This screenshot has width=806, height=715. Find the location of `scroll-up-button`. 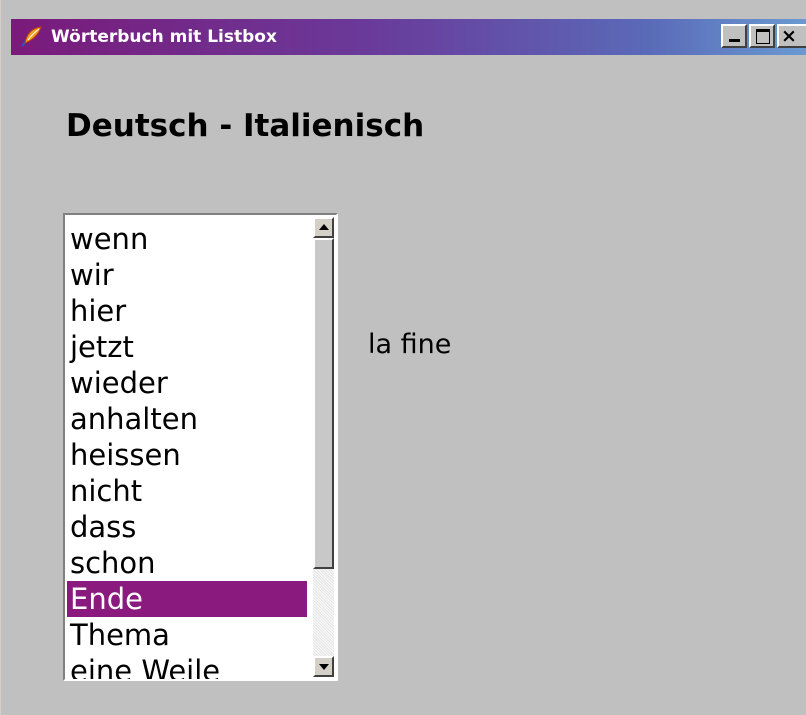

scroll-up-button is located at coordinates (323, 227).